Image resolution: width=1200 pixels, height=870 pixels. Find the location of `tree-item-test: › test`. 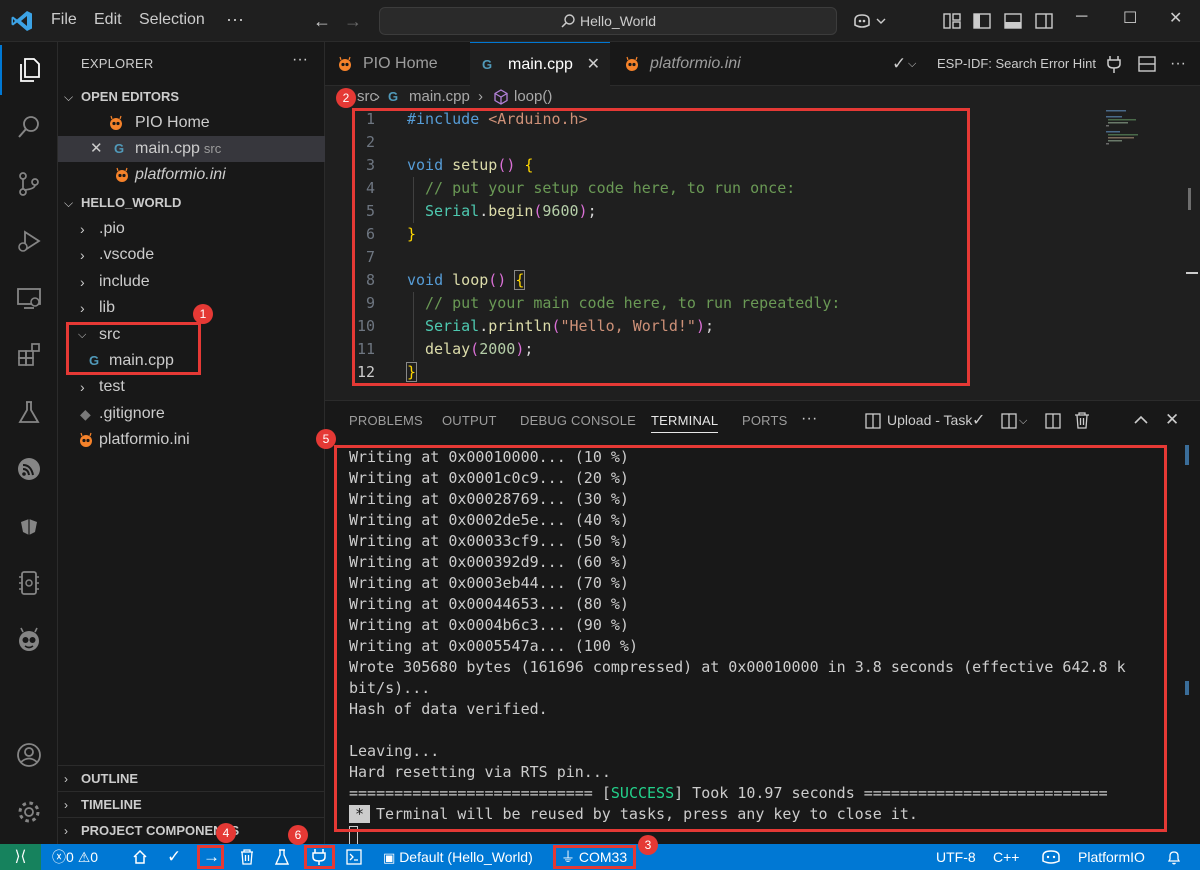

tree-item-test: › test is located at coordinates (191, 387).